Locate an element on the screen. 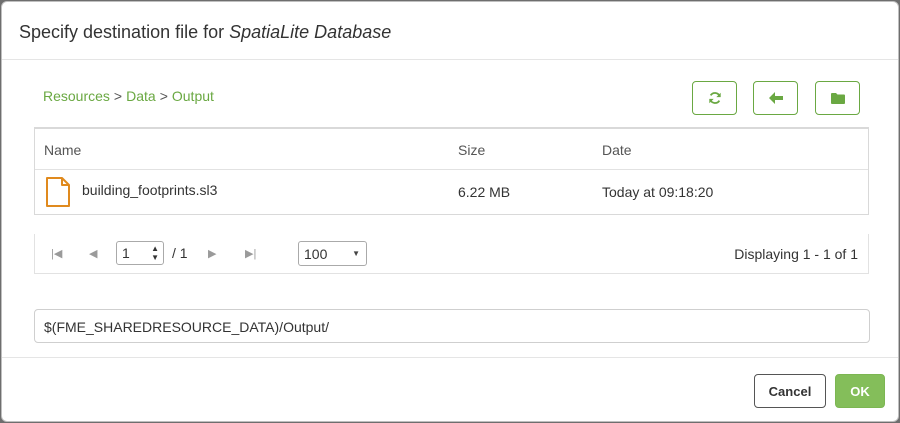  column-header-size: Size is located at coordinates (471, 150).